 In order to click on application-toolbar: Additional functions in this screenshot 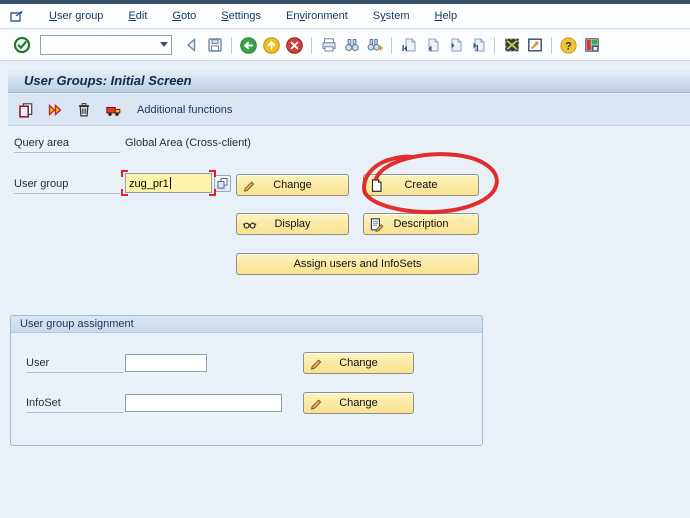, I will do `click(349, 110)`.